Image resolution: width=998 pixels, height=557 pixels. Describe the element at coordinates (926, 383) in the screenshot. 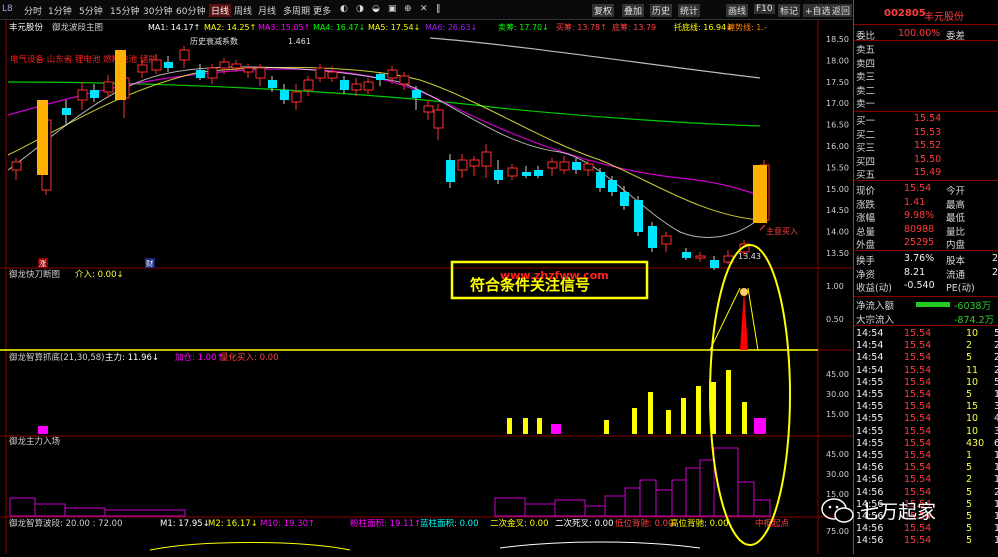

I see `tick-row-4: 14:55 15.54 10 5` at that location.